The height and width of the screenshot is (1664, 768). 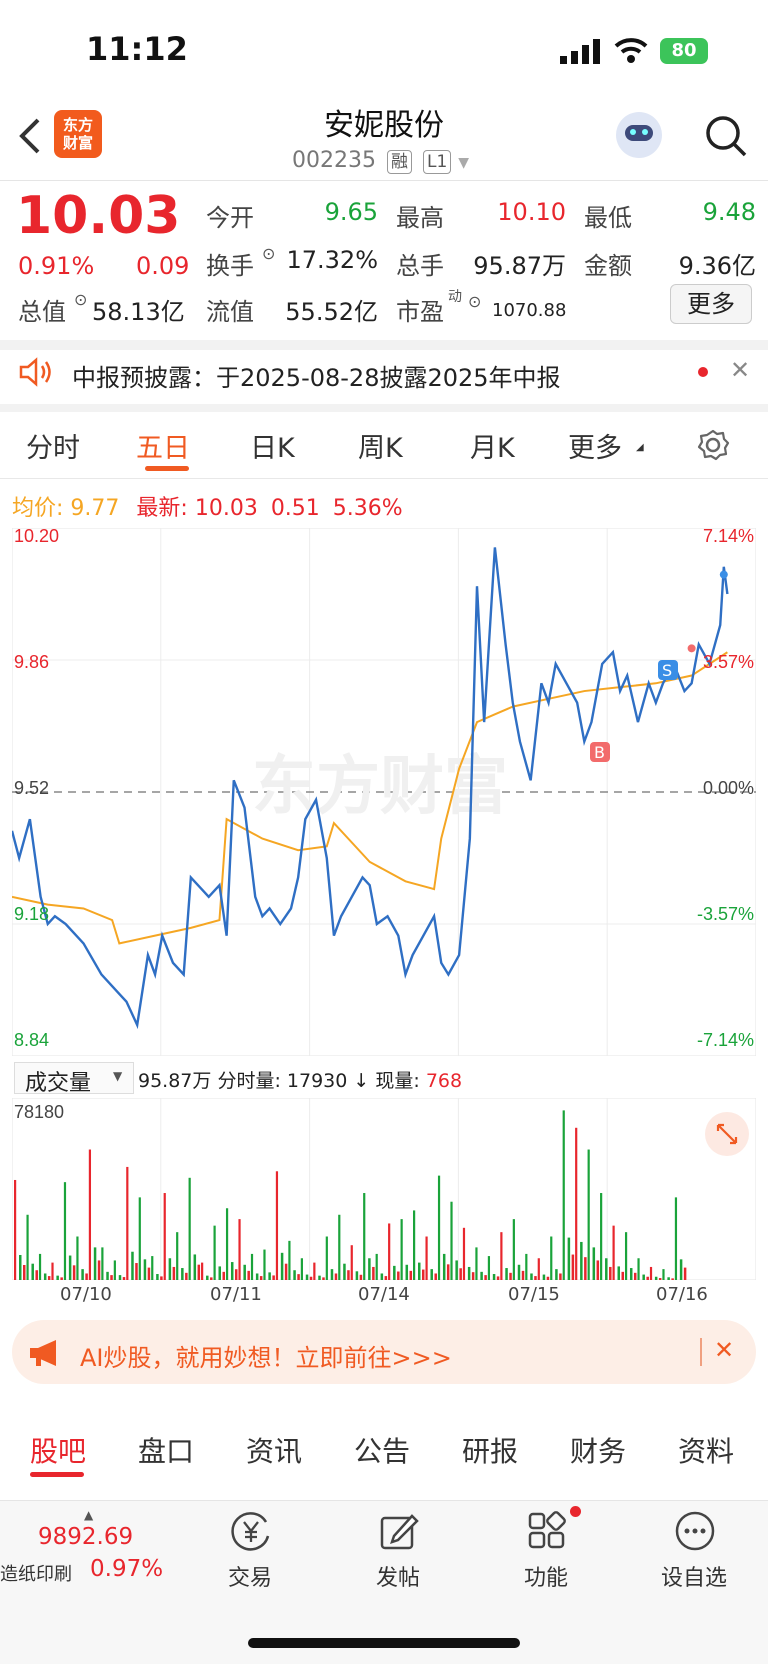 What do you see at coordinates (691, 648) in the screenshot?
I see `buy-point` at bounding box center [691, 648].